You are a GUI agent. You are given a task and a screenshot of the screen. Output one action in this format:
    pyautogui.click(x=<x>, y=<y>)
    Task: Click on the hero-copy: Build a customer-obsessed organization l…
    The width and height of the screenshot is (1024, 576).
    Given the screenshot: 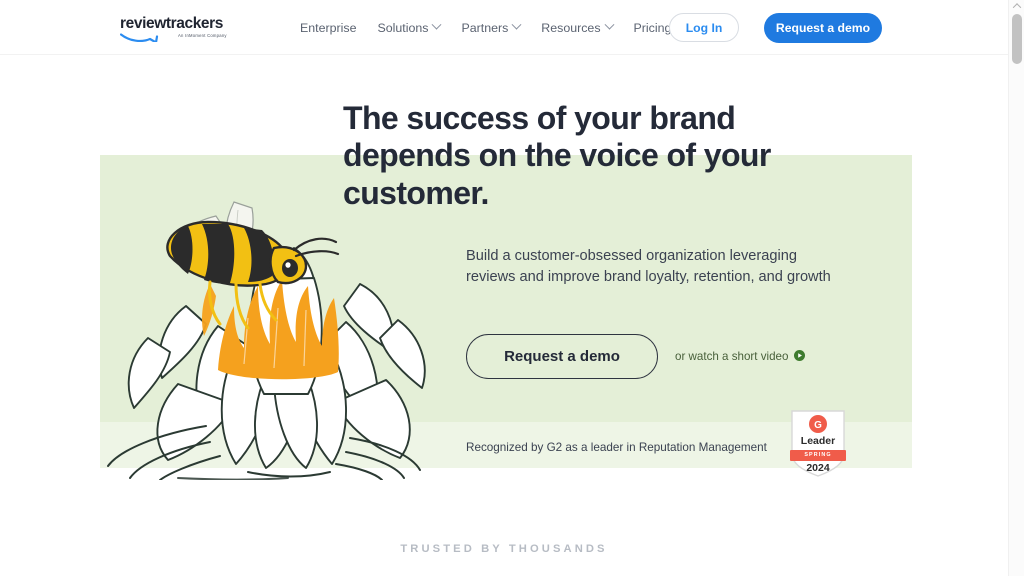 What is the action you would take?
    pyautogui.click(x=656, y=267)
    